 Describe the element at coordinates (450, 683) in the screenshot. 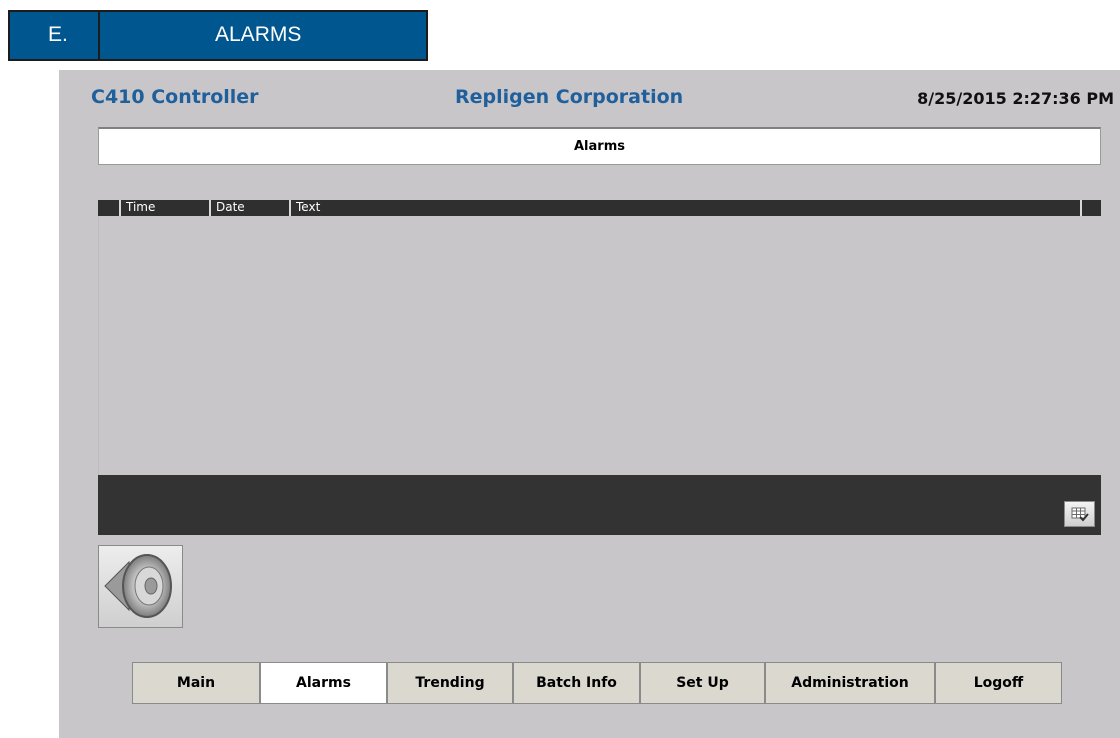

I see `nav-trending-button: Trending` at that location.